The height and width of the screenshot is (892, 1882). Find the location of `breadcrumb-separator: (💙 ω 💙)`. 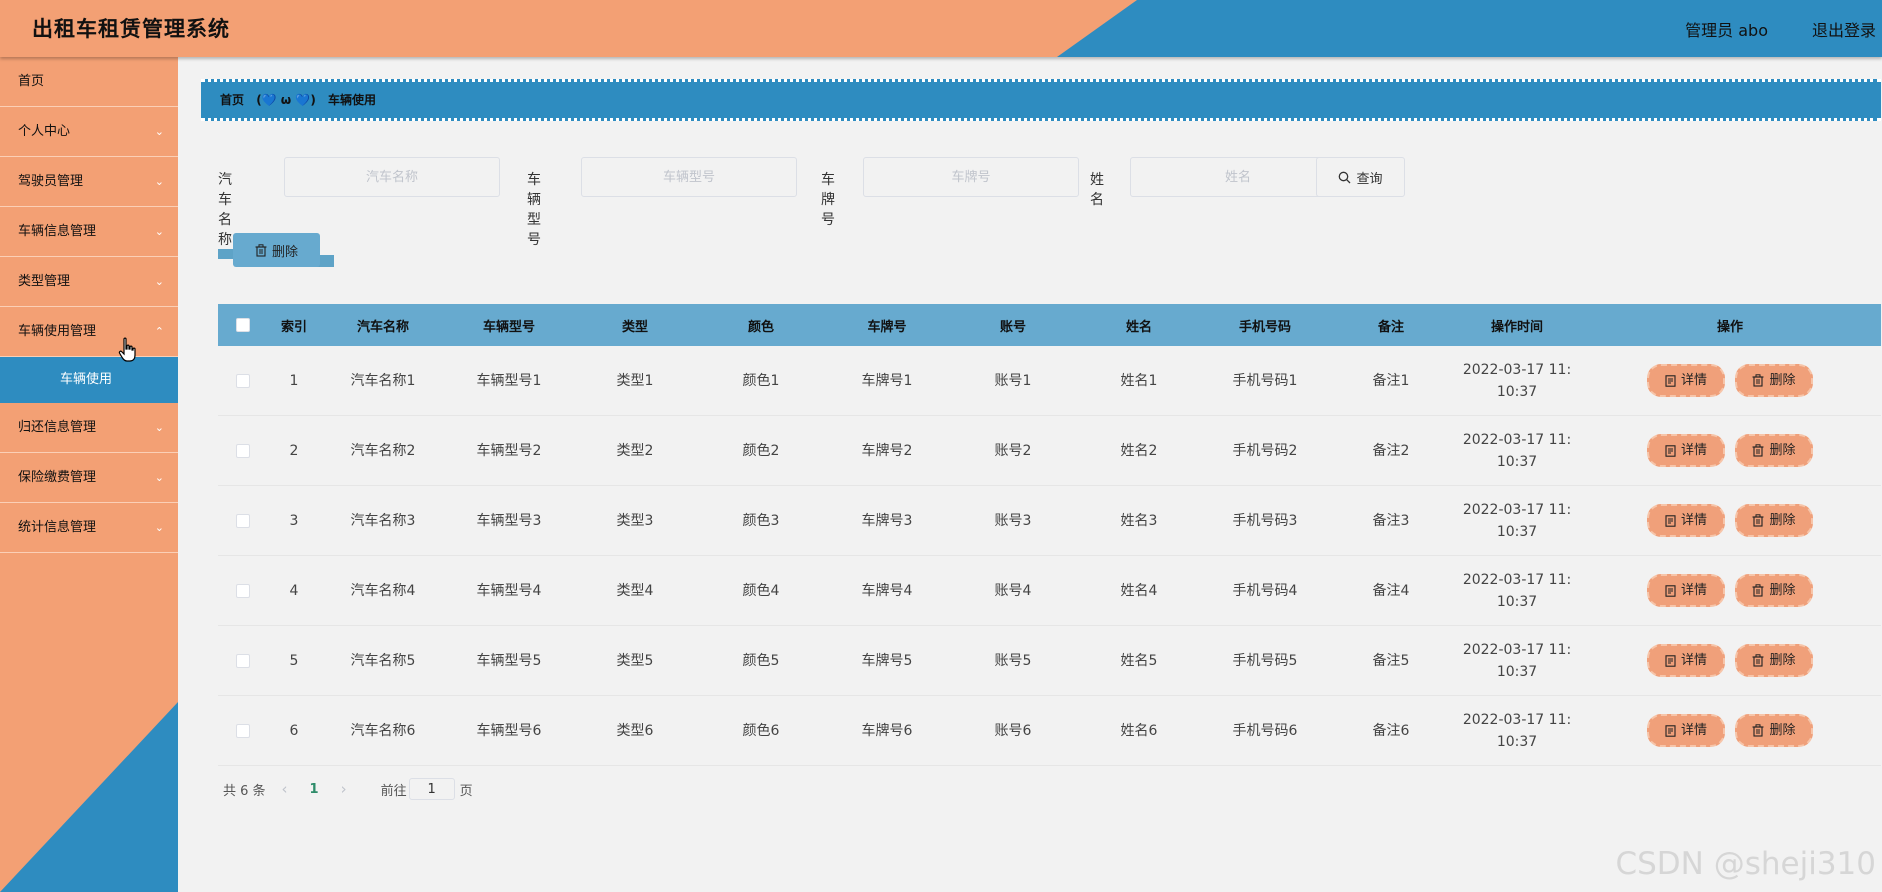

breadcrumb-separator: (💙 ω 💙) is located at coordinates (286, 100).